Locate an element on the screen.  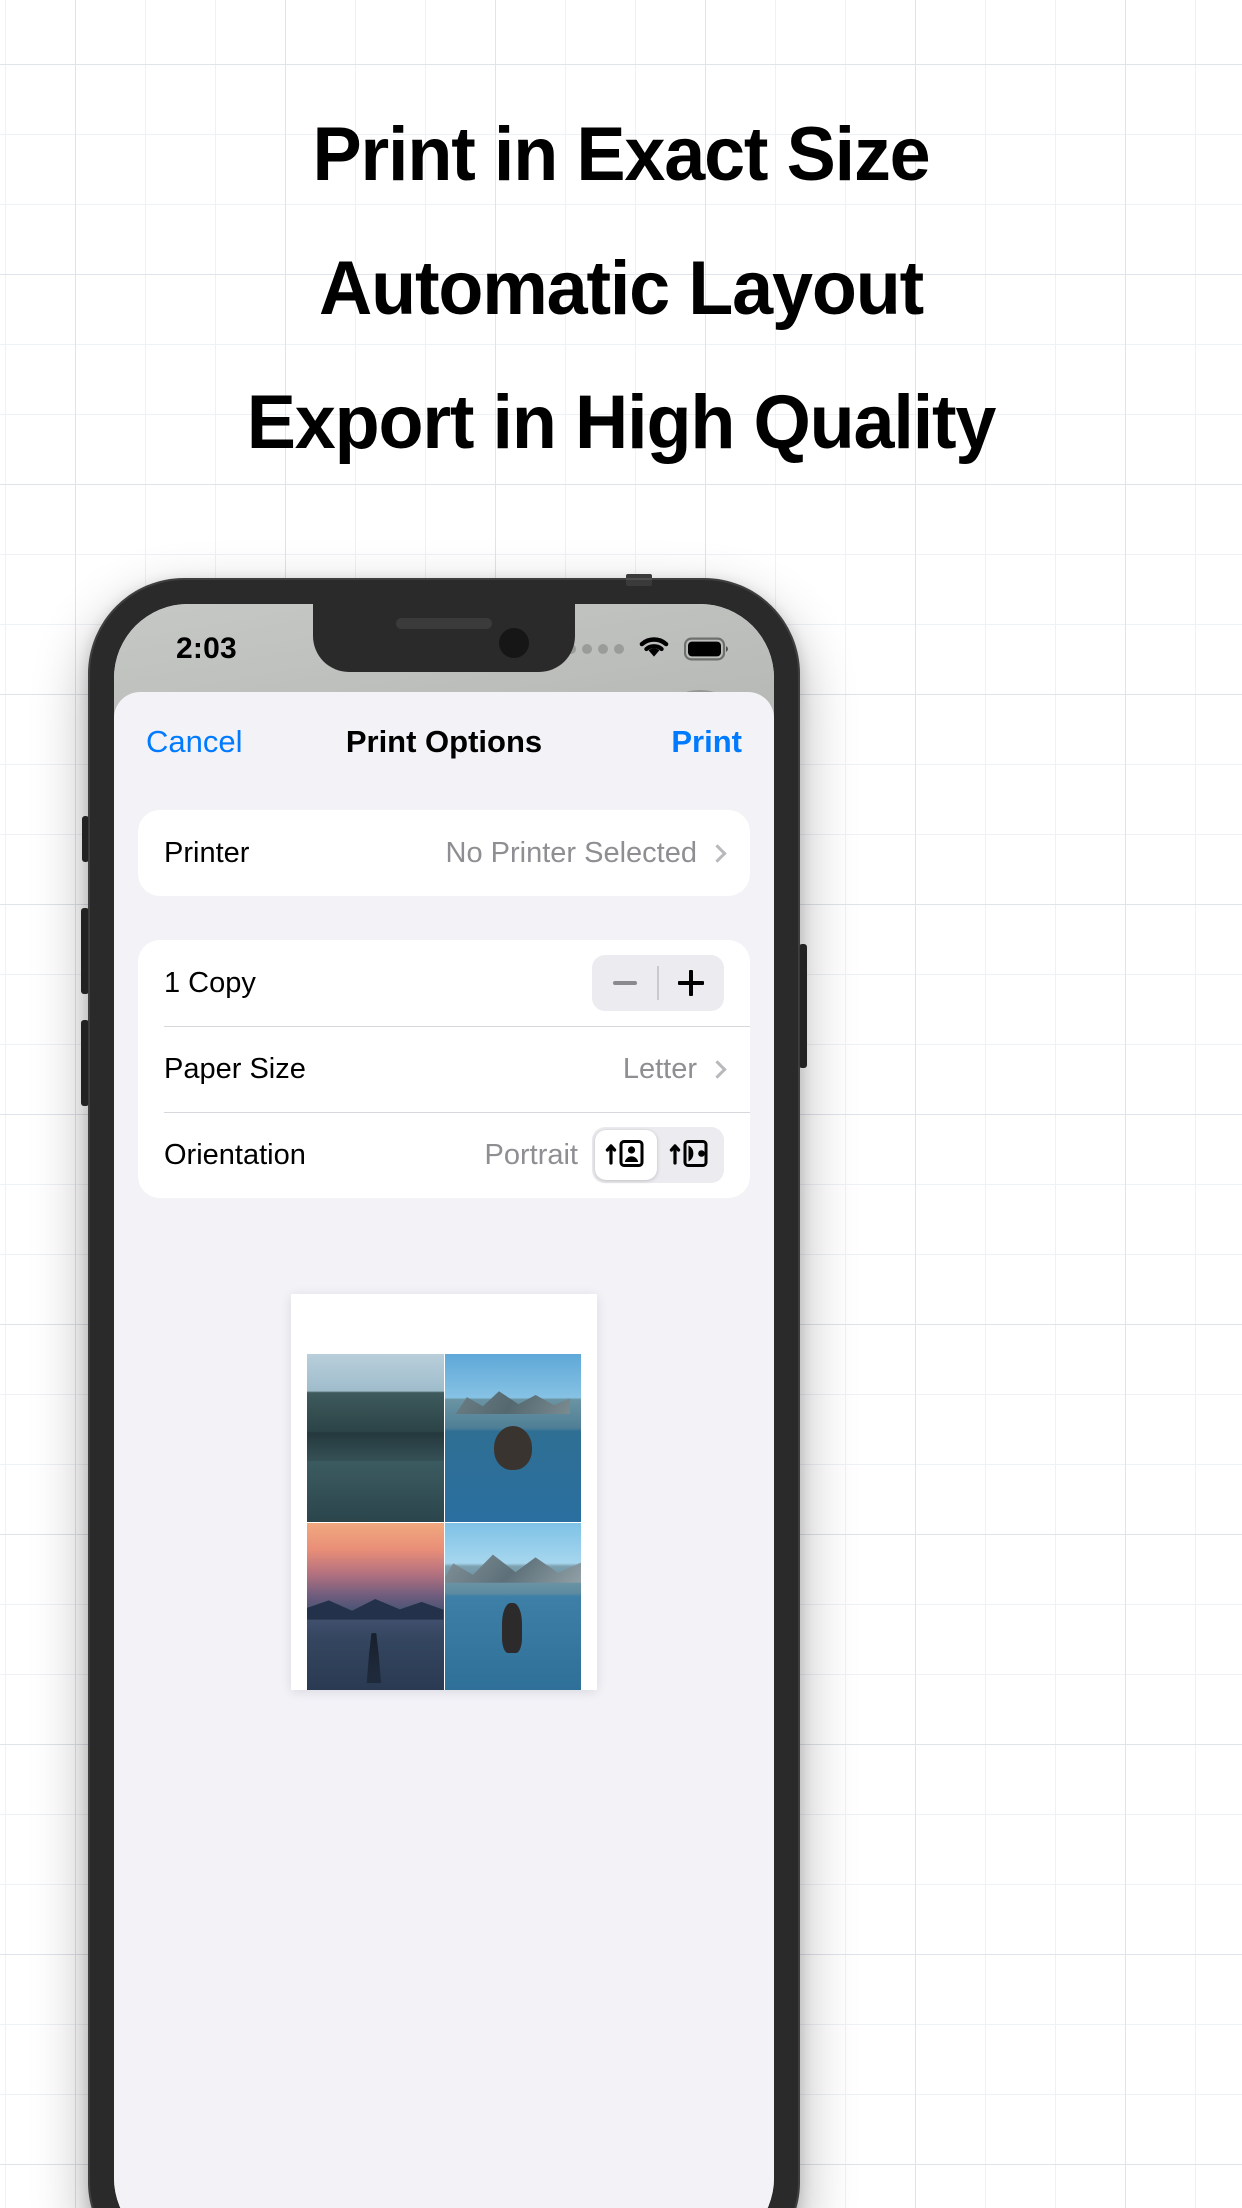
wifi-icon is located at coordinates (654, 649).